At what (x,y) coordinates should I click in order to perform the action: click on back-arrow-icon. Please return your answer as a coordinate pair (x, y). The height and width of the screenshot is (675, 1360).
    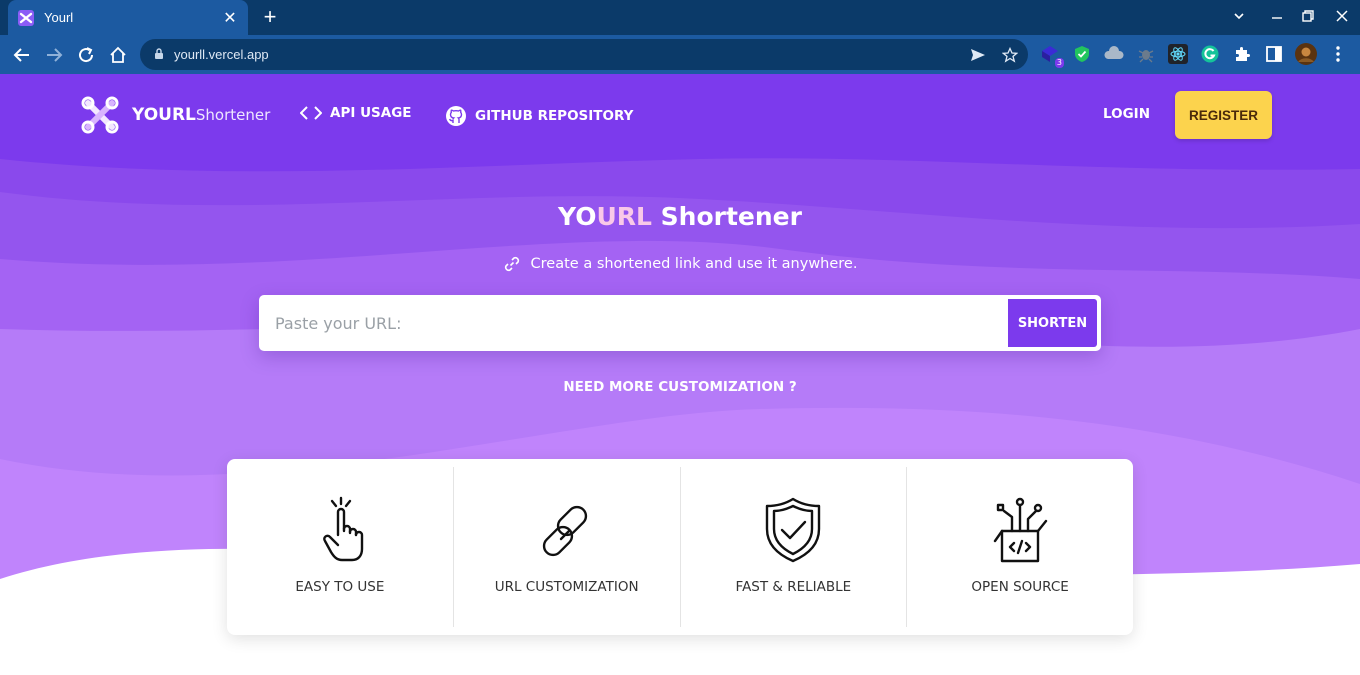
    Looking at the image, I should click on (22, 55).